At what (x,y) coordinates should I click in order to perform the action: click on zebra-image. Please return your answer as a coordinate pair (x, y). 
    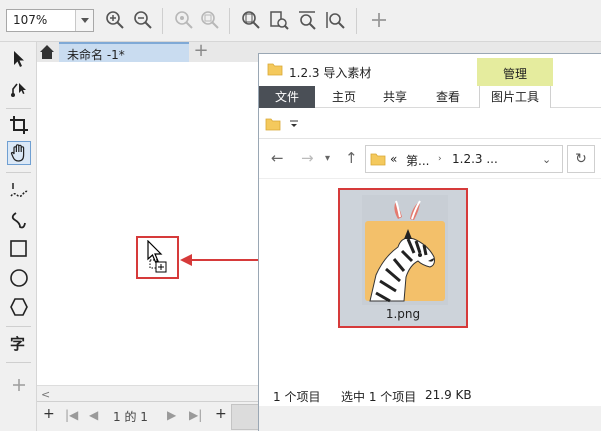
    Looking at the image, I should click on (405, 250).